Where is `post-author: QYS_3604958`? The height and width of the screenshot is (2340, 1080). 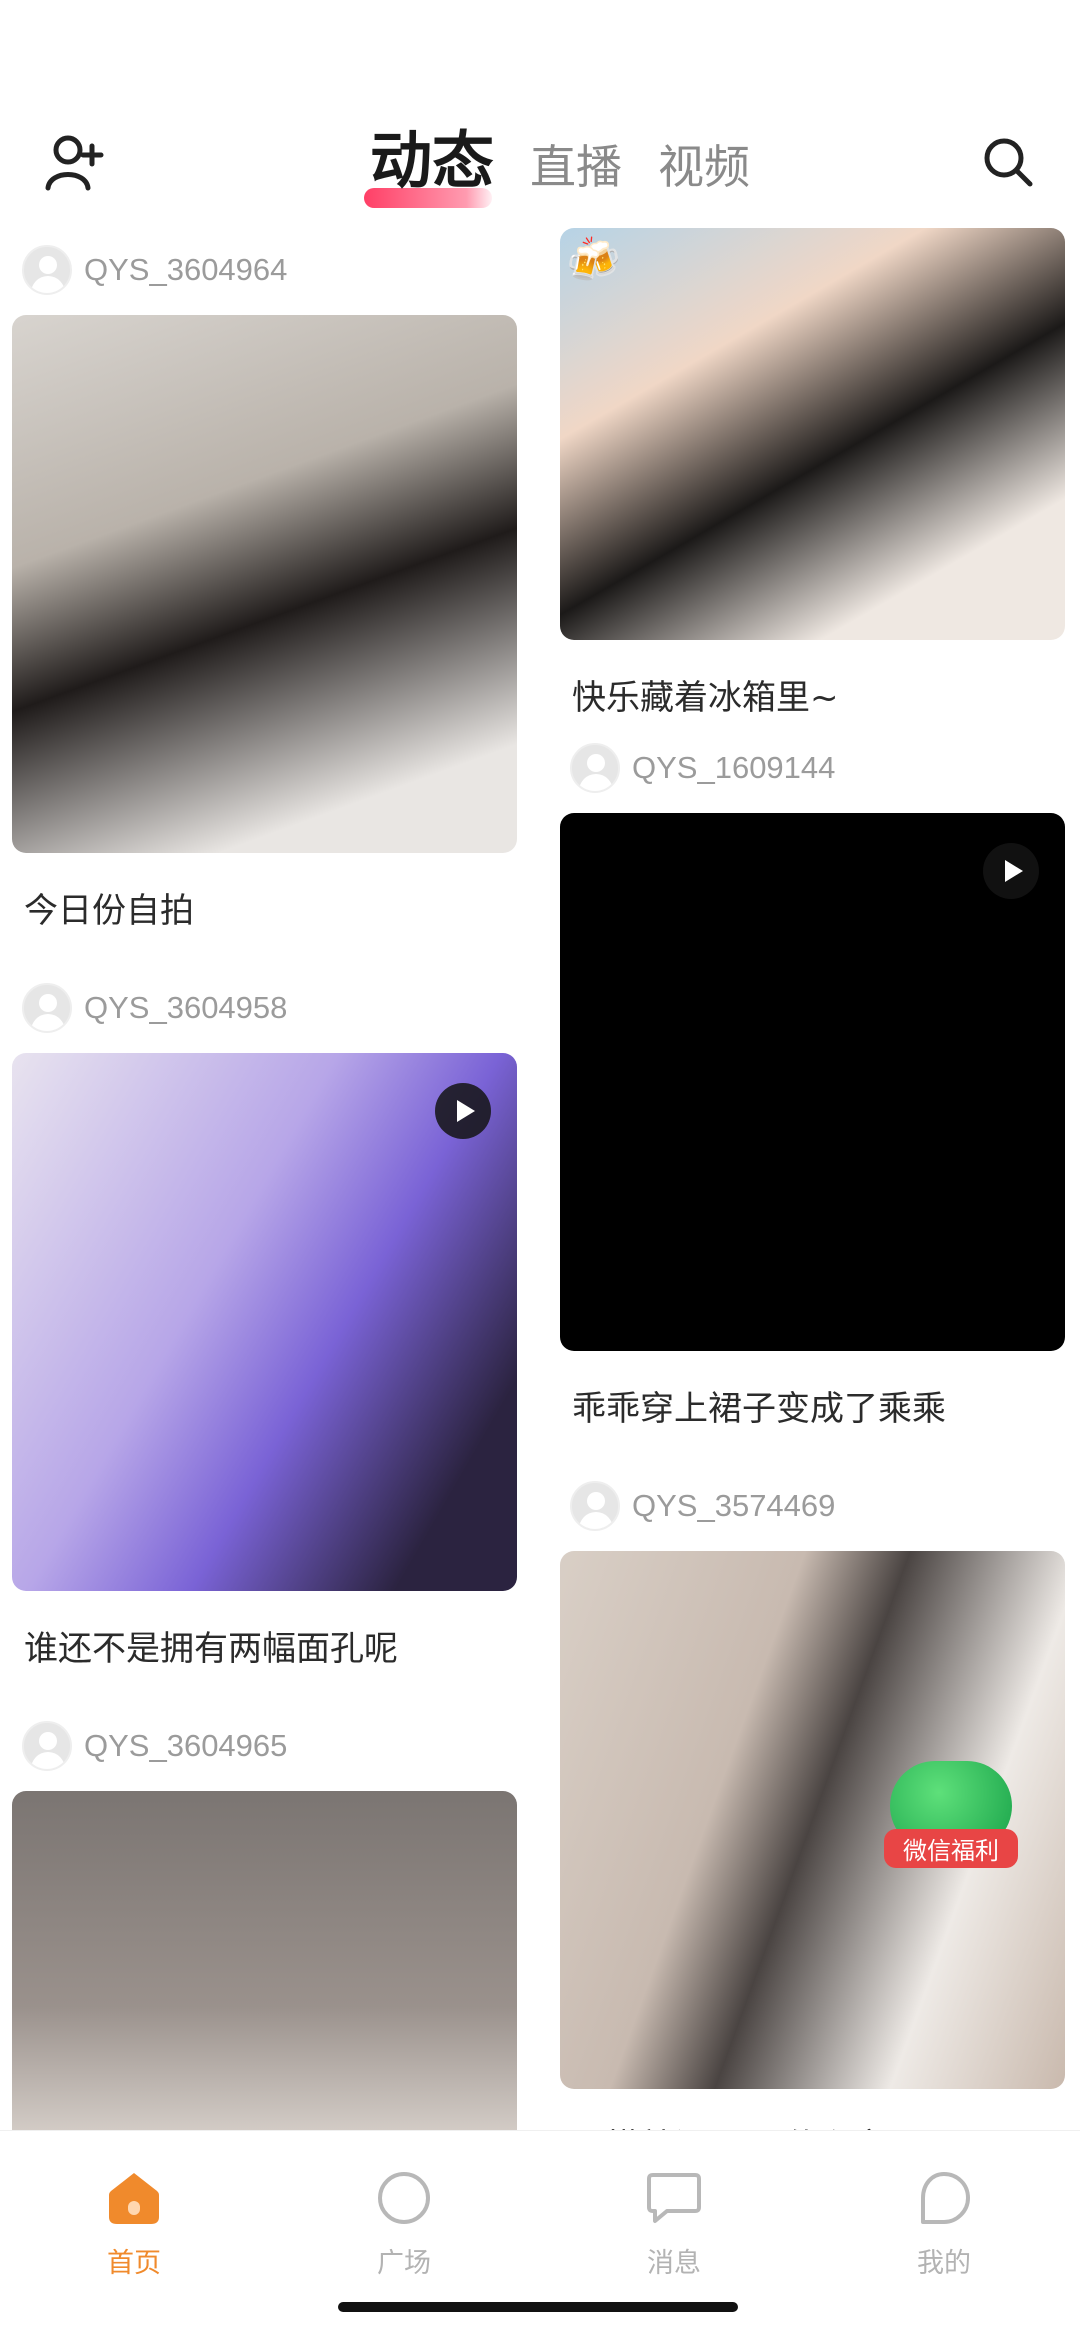
post-author: QYS_3604958 is located at coordinates (264, 1008).